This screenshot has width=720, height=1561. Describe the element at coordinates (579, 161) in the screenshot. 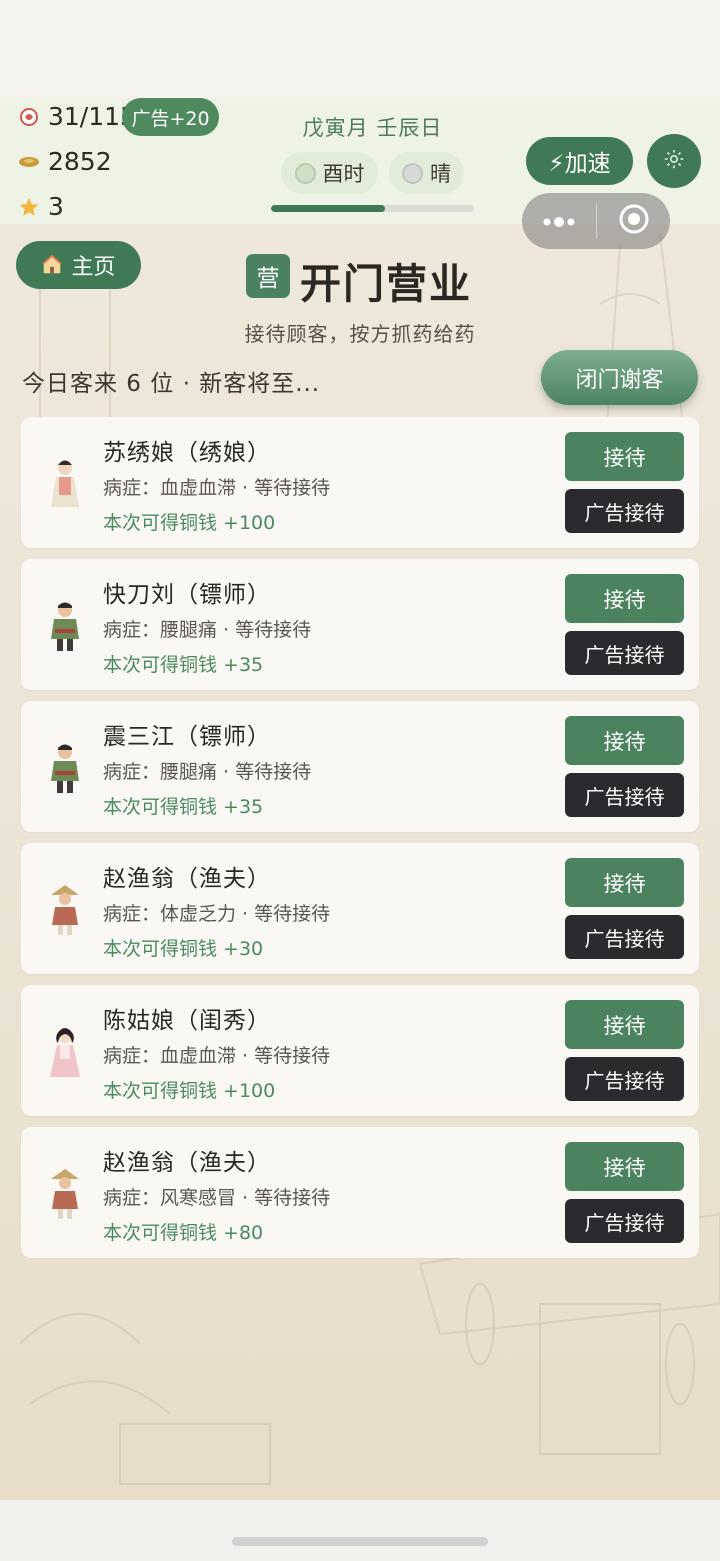

I see `speed-up-button: ⚡加速` at that location.